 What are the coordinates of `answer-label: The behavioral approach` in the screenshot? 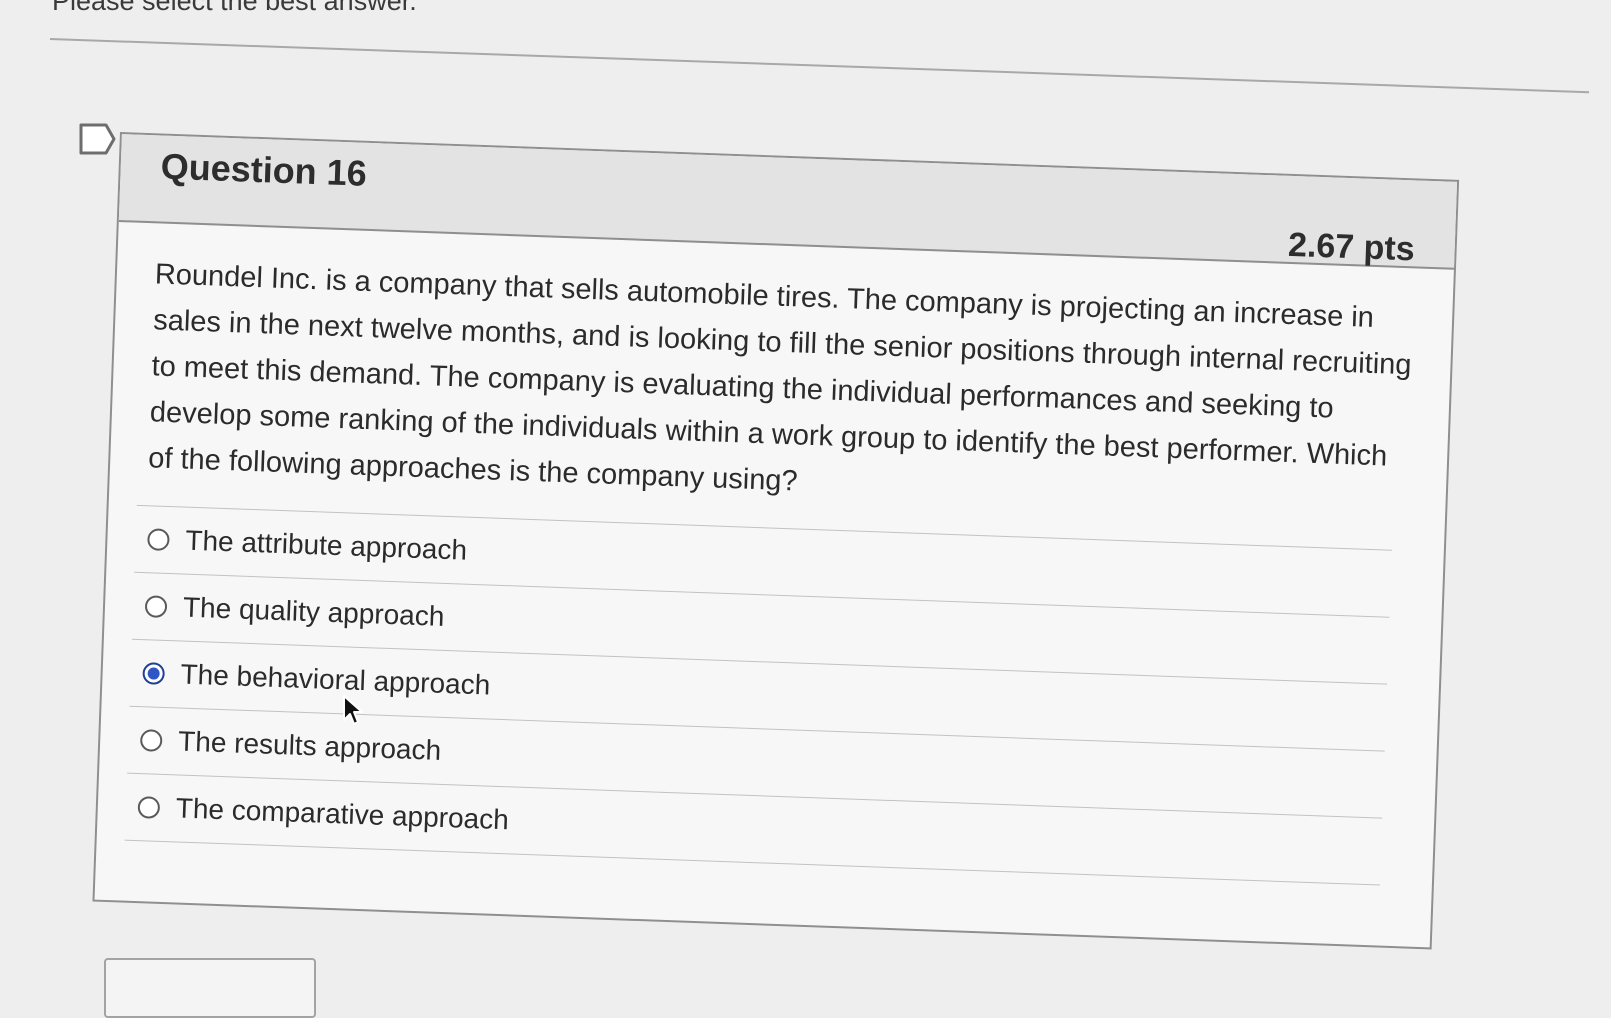 It's located at (335, 680).